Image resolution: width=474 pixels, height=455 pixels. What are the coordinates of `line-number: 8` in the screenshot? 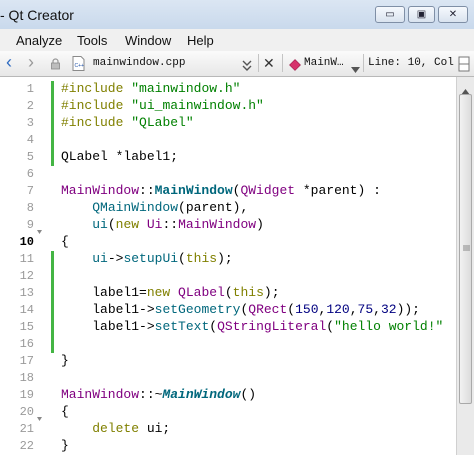 It's located at (30, 208).